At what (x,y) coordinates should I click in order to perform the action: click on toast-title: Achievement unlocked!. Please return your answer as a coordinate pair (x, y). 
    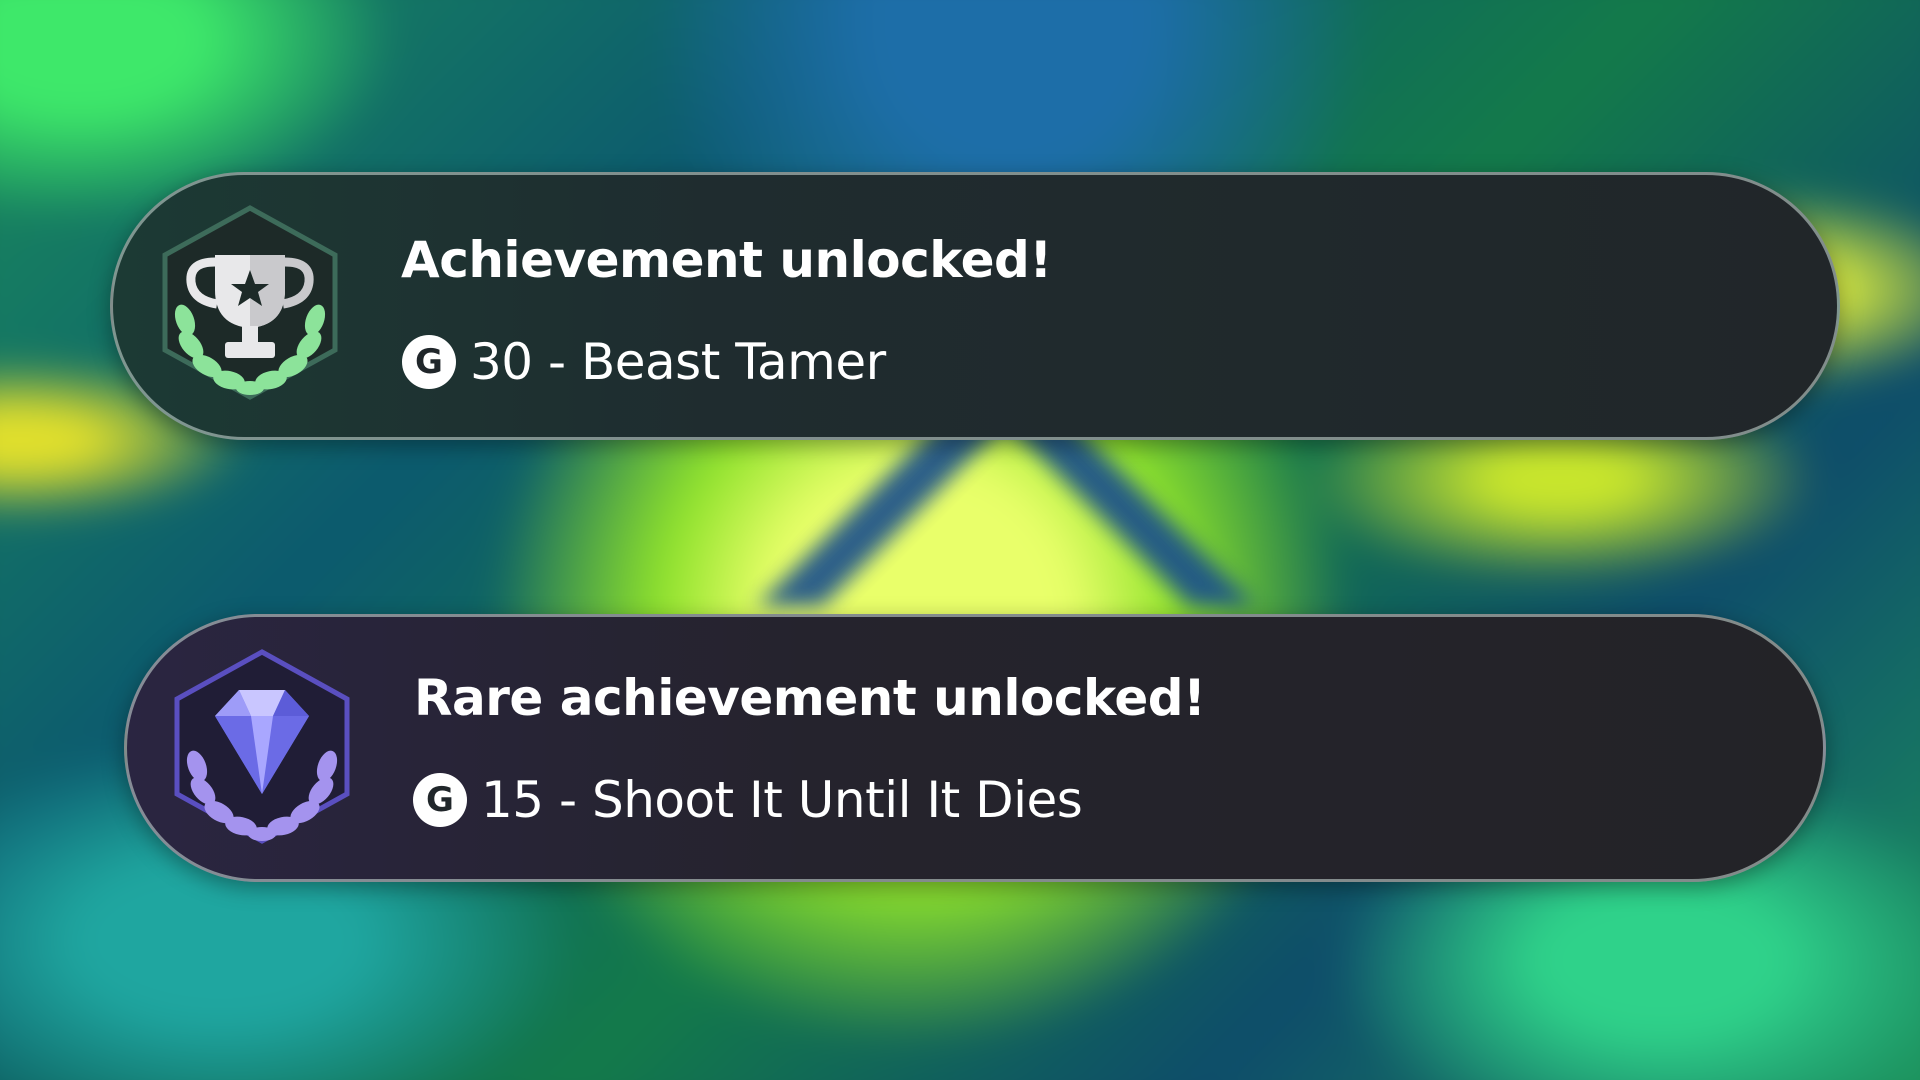
    Looking at the image, I should click on (726, 260).